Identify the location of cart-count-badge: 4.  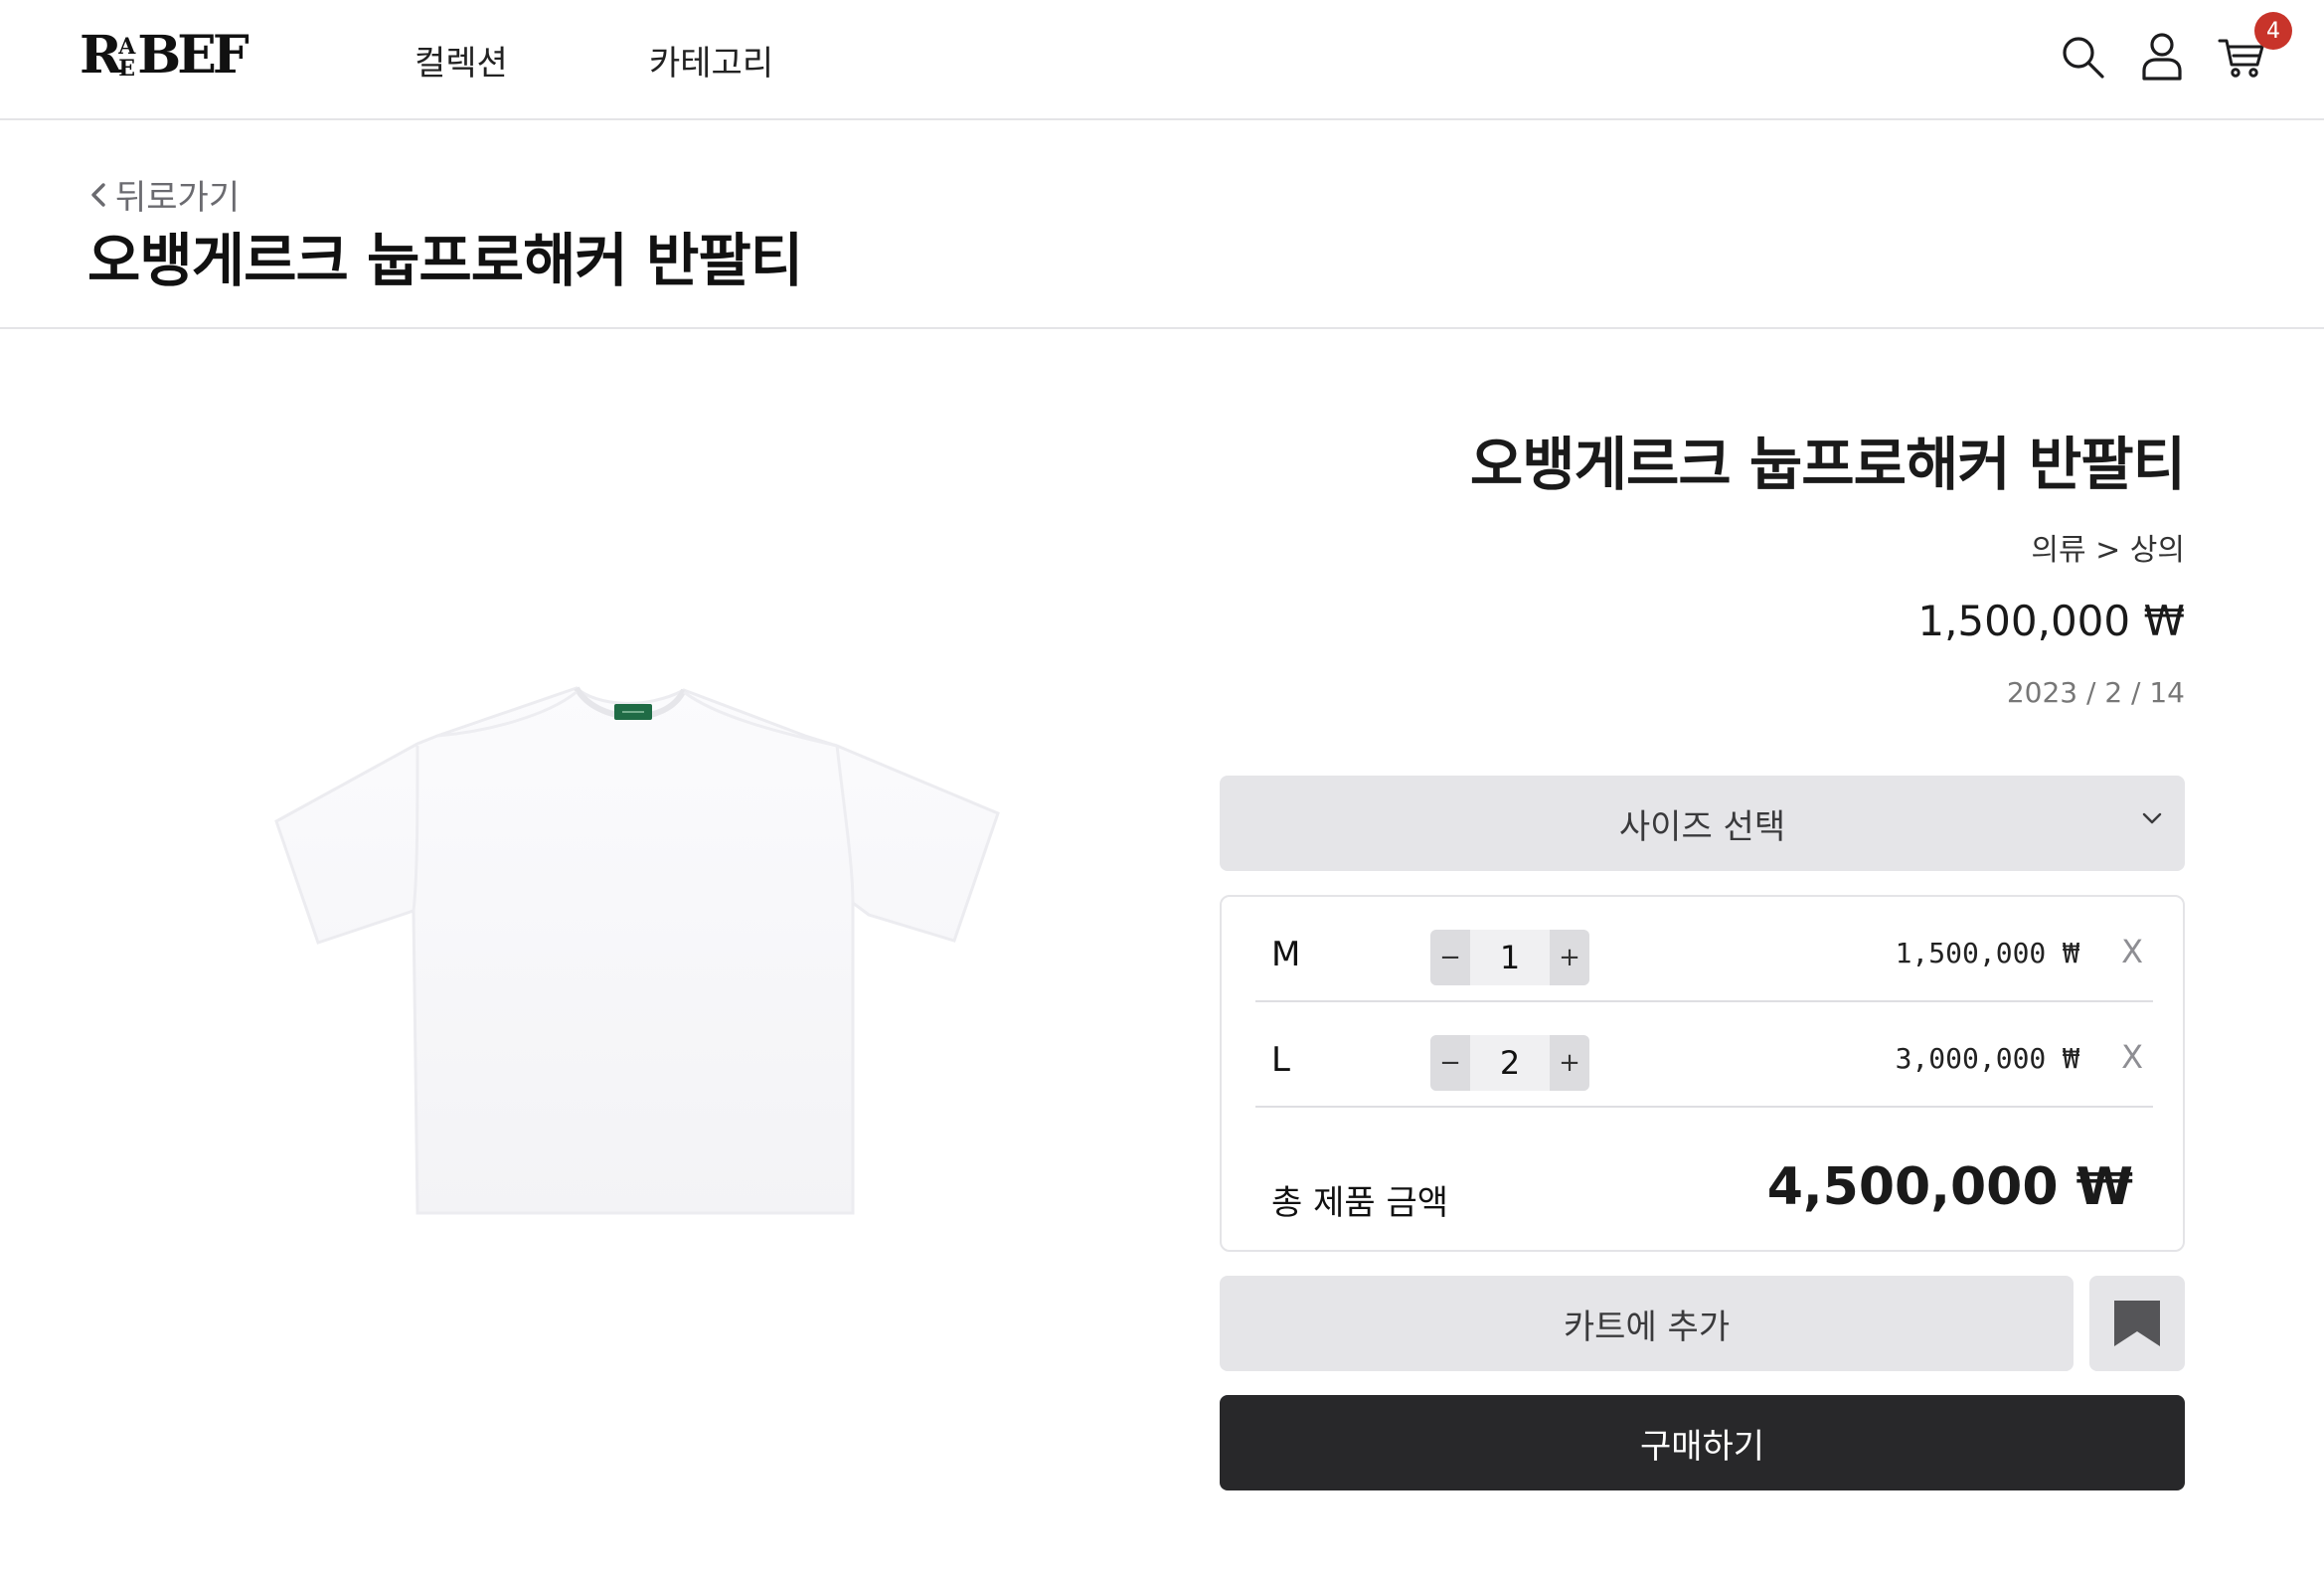
(2273, 31).